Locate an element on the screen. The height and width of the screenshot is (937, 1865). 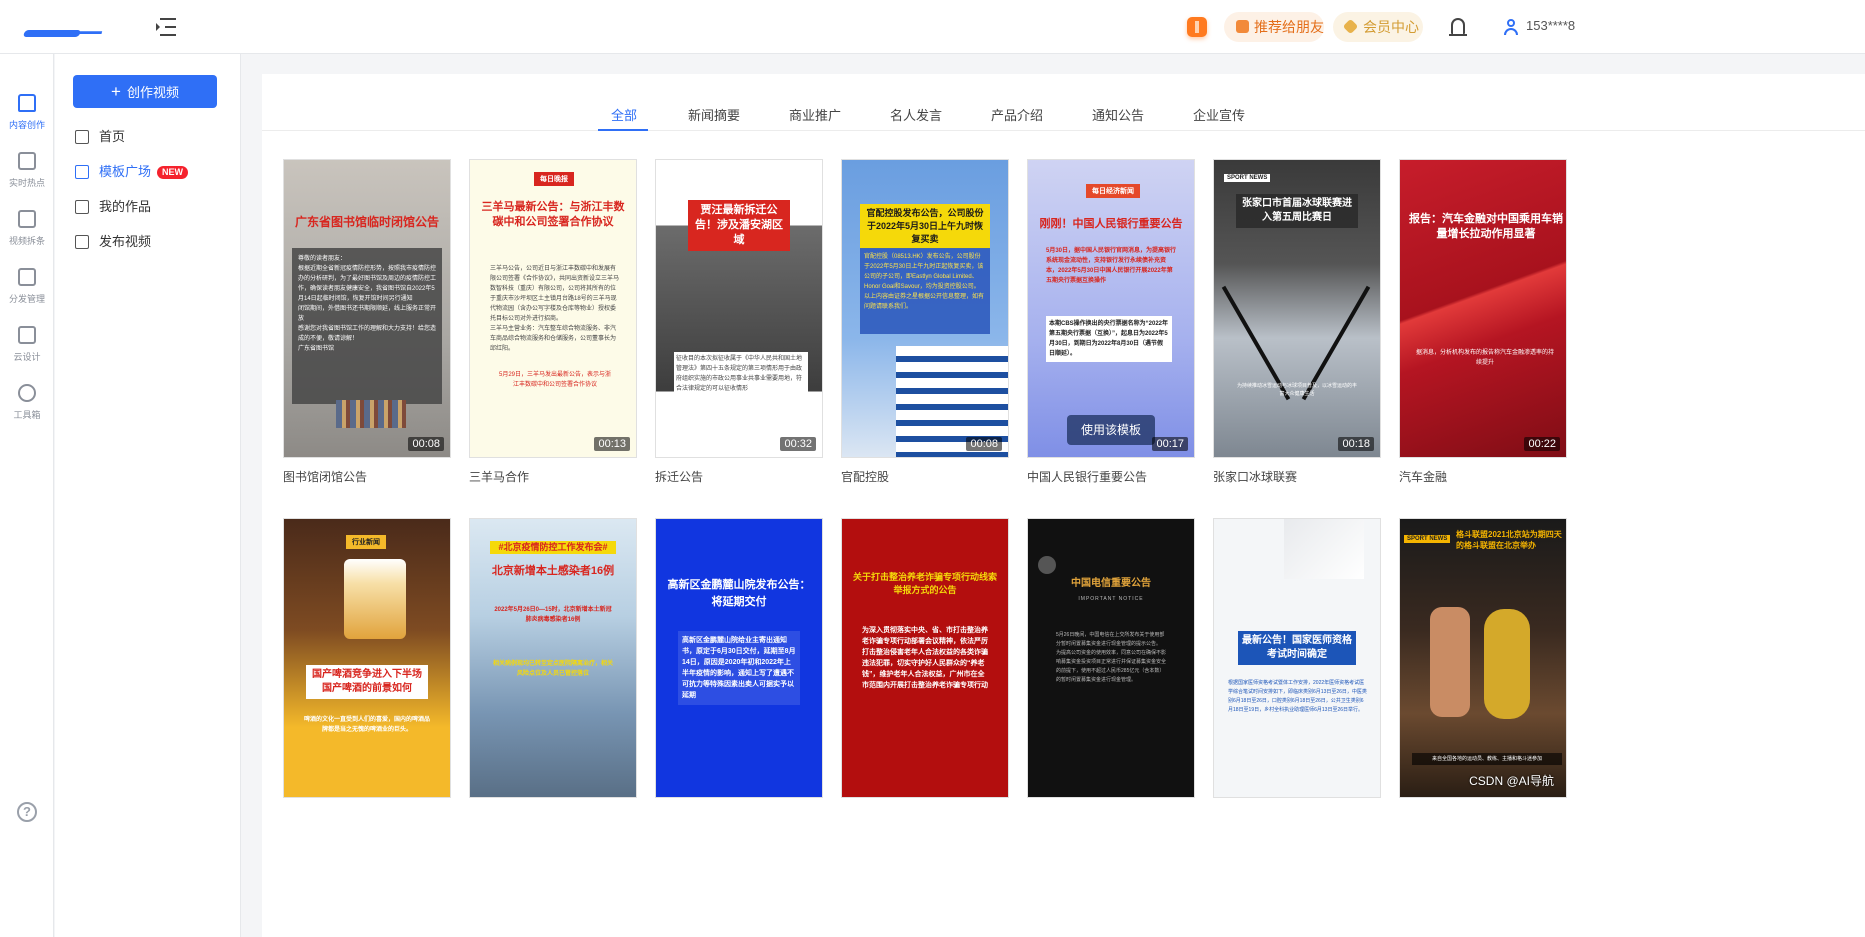
image-icon is located at coordinates (27, 335).